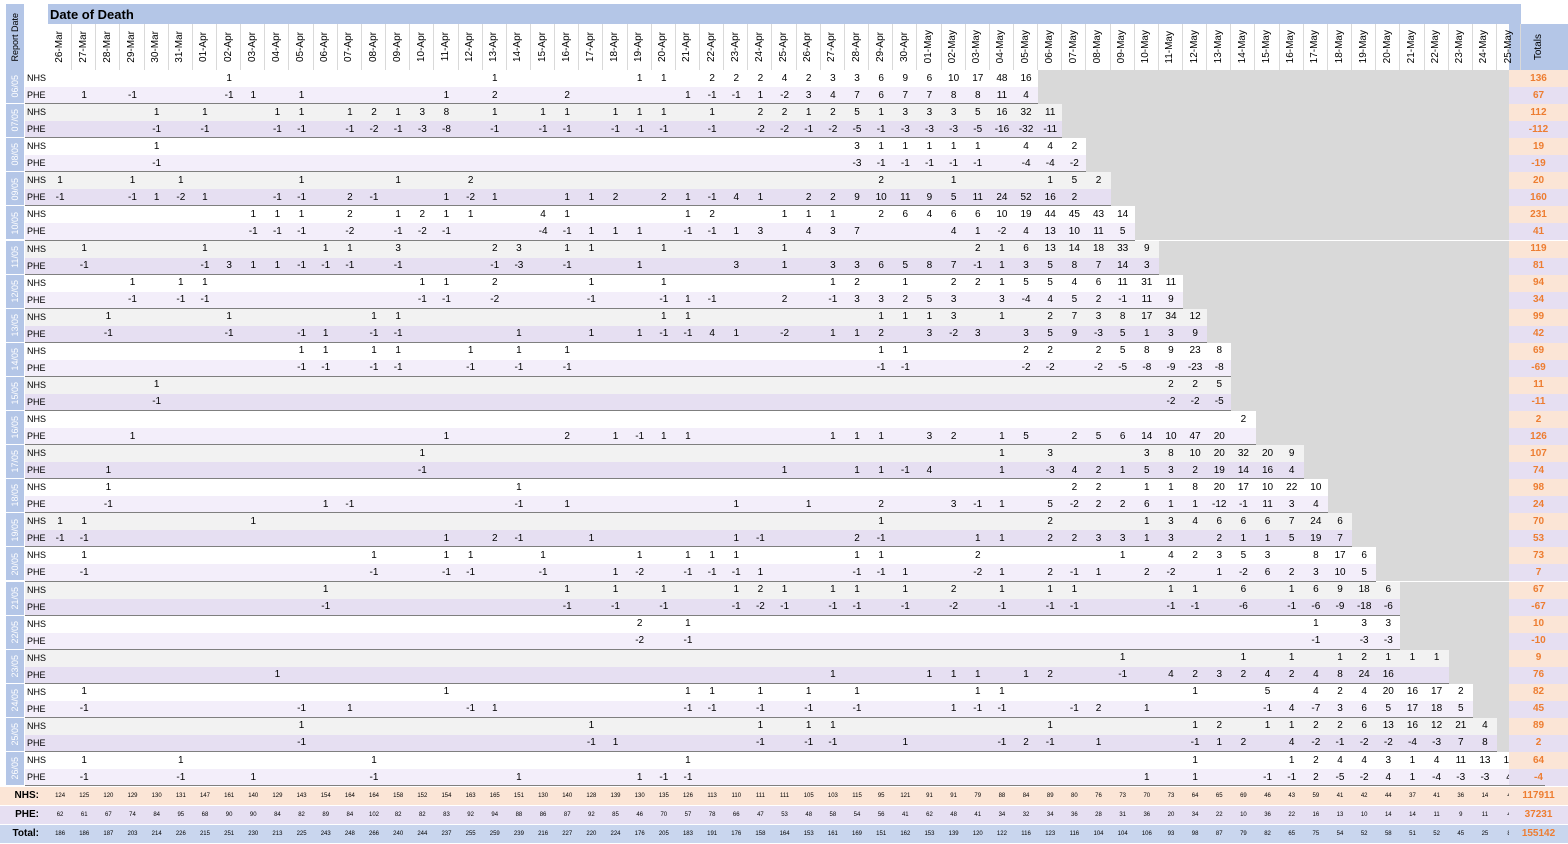 The image size is (1568, 844). What do you see at coordinates (1195, 47) in the screenshot?
I see `date-column-header: 12-May` at bounding box center [1195, 47].